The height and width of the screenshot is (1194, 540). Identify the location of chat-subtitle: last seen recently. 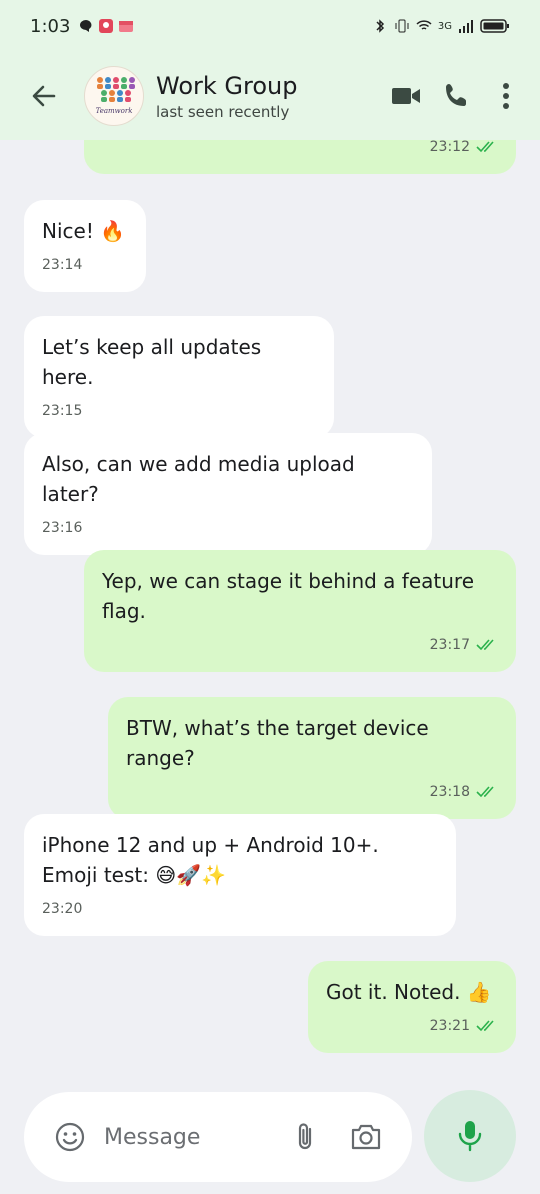
(223, 112).